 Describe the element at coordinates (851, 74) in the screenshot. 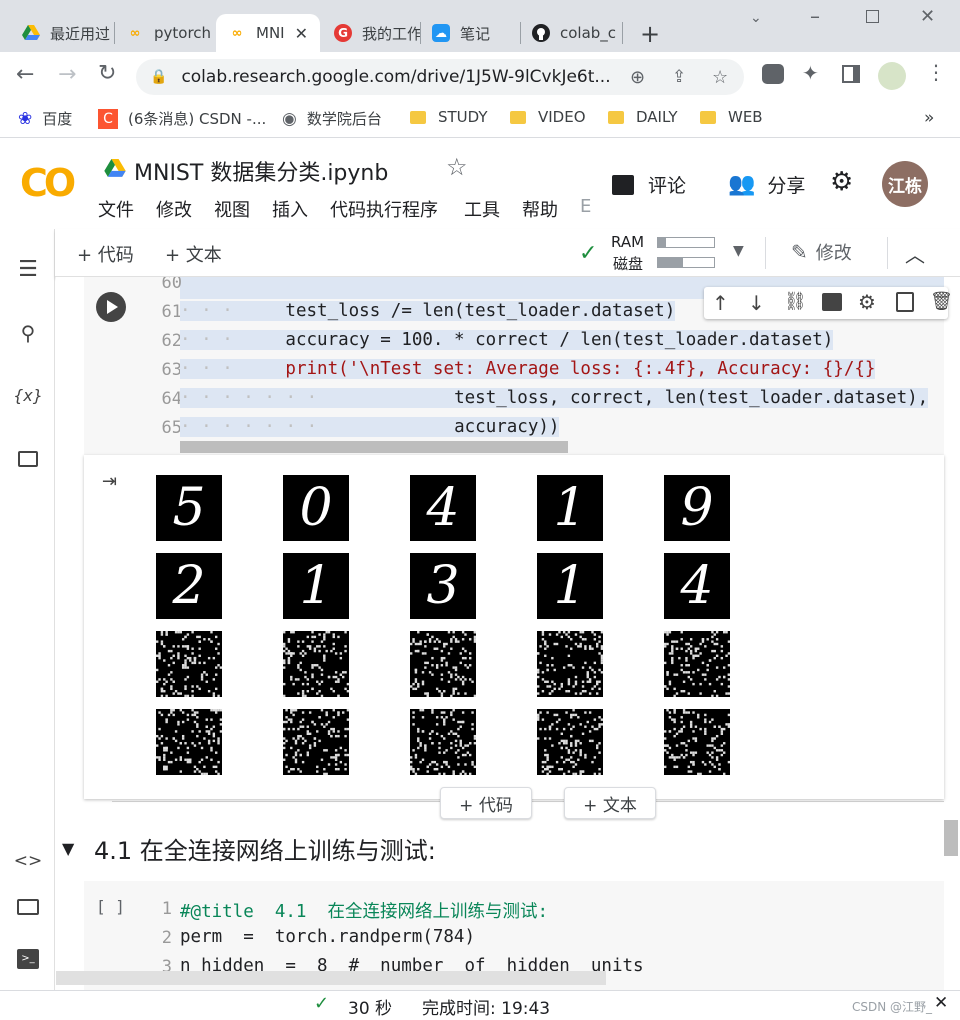

I see `side-panel-icon` at that location.